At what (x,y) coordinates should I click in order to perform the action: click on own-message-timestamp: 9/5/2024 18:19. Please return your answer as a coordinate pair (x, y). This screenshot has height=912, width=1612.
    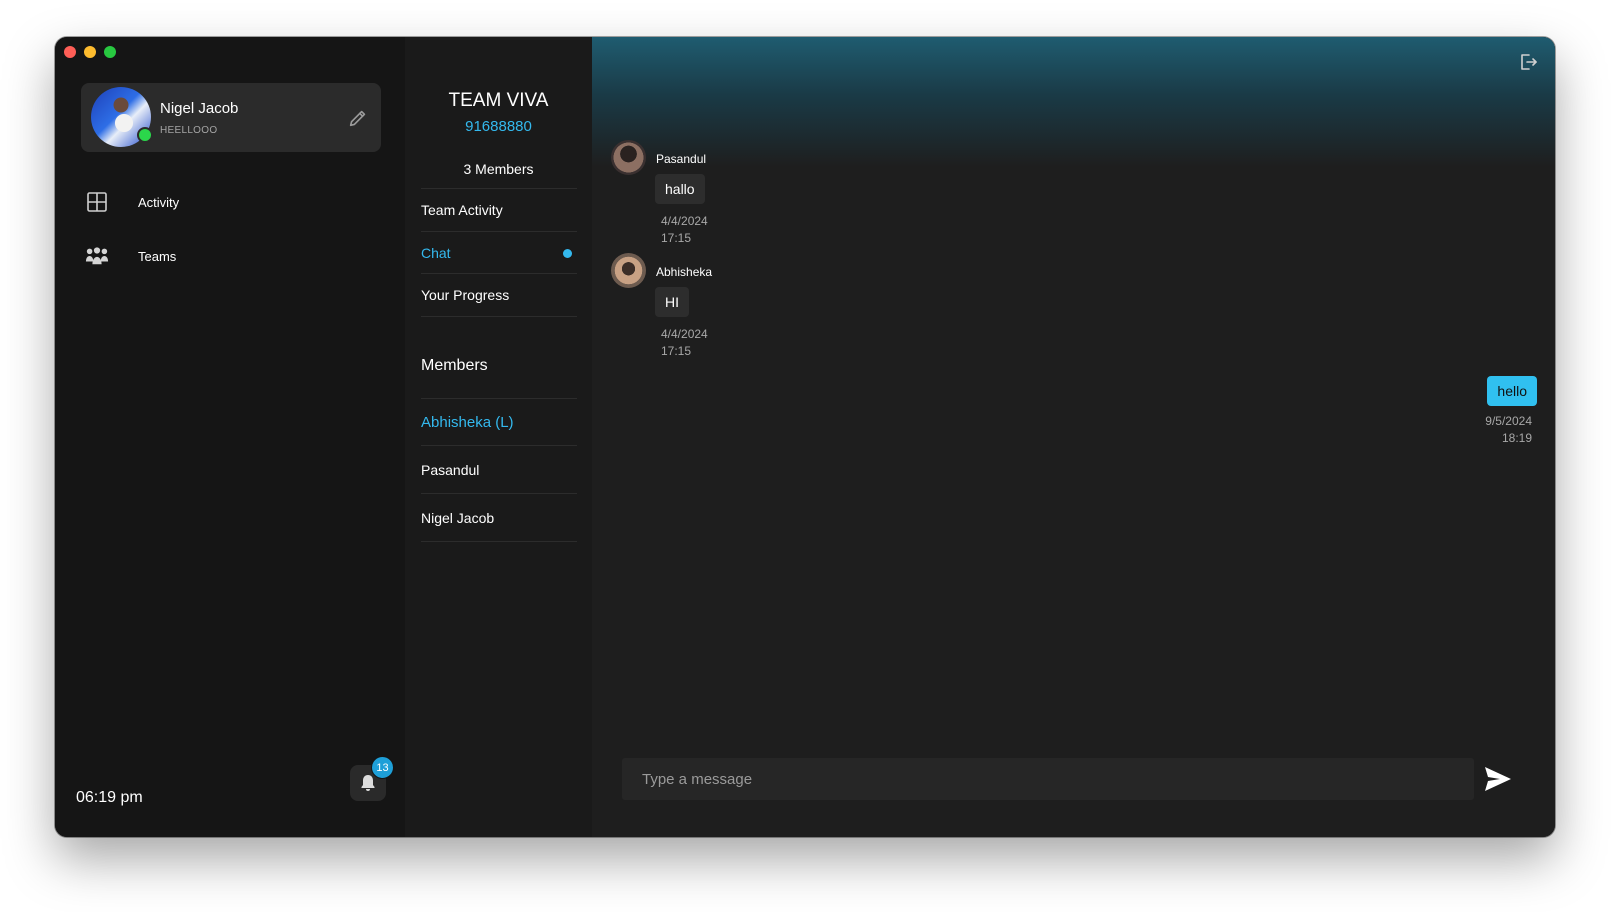
    Looking at the image, I should click on (1508, 430).